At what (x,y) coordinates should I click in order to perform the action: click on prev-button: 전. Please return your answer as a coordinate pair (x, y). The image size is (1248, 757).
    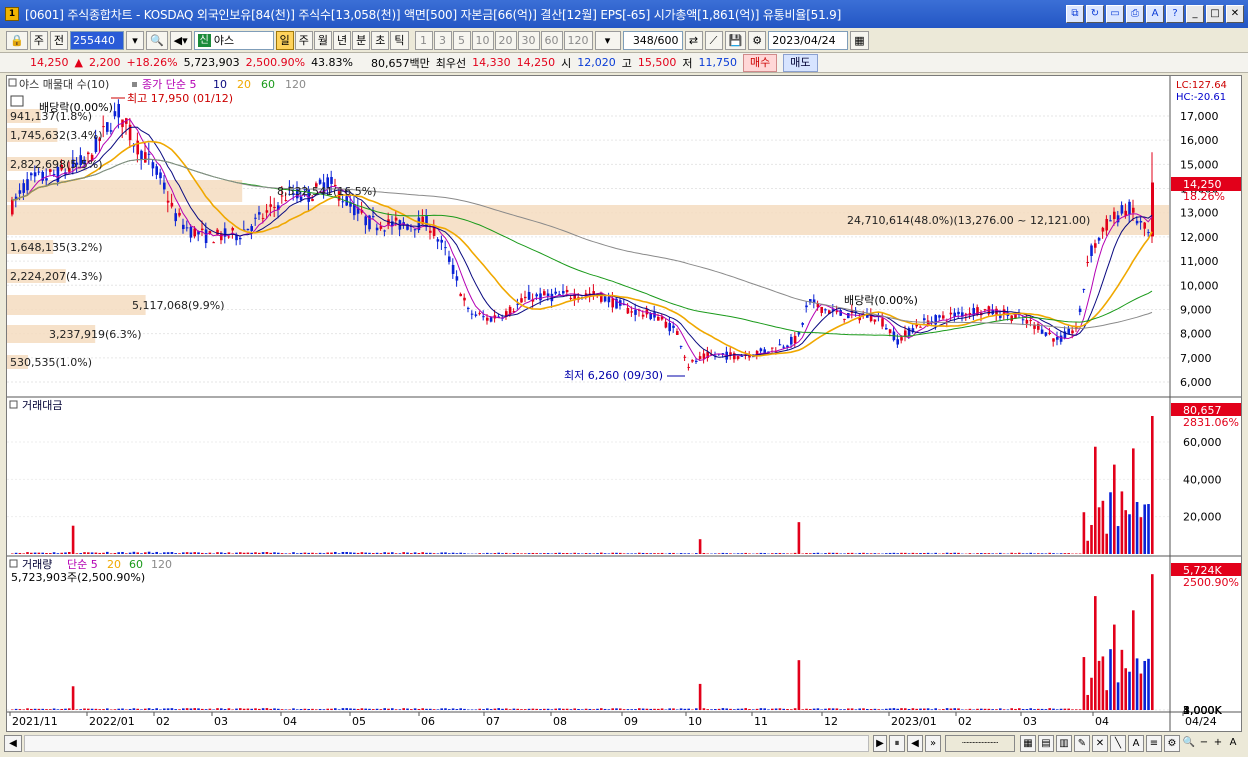
    Looking at the image, I should click on (58, 40).